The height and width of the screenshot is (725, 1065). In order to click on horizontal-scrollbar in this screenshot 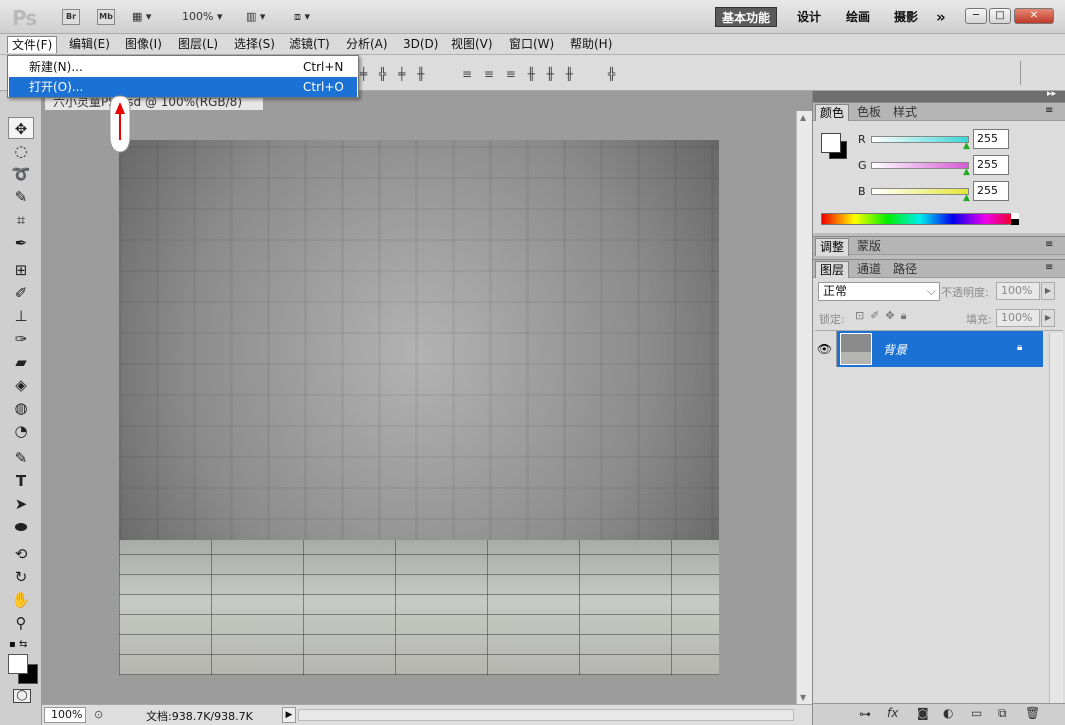, I will do `click(546, 715)`.